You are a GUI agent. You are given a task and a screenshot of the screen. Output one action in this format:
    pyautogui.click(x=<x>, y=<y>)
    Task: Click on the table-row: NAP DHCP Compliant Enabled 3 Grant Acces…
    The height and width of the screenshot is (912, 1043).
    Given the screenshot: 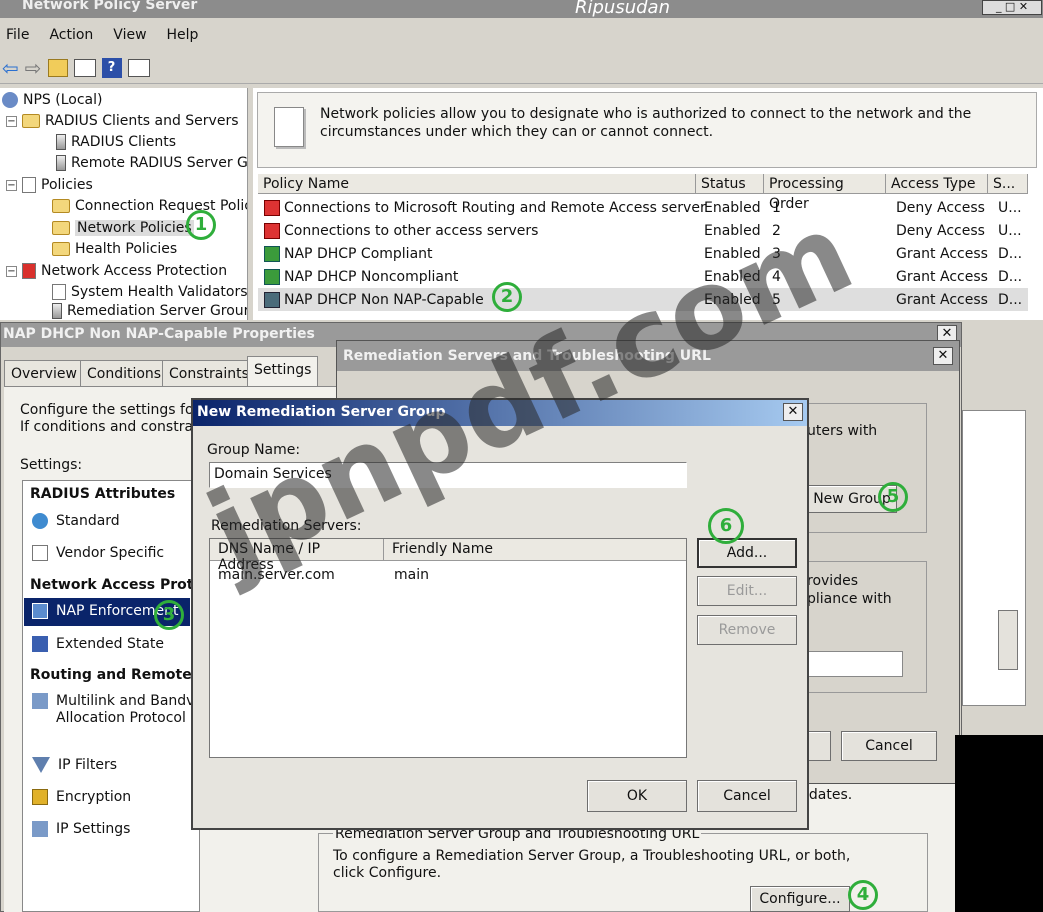 What is the action you would take?
    pyautogui.click(x=643, y=253)
    